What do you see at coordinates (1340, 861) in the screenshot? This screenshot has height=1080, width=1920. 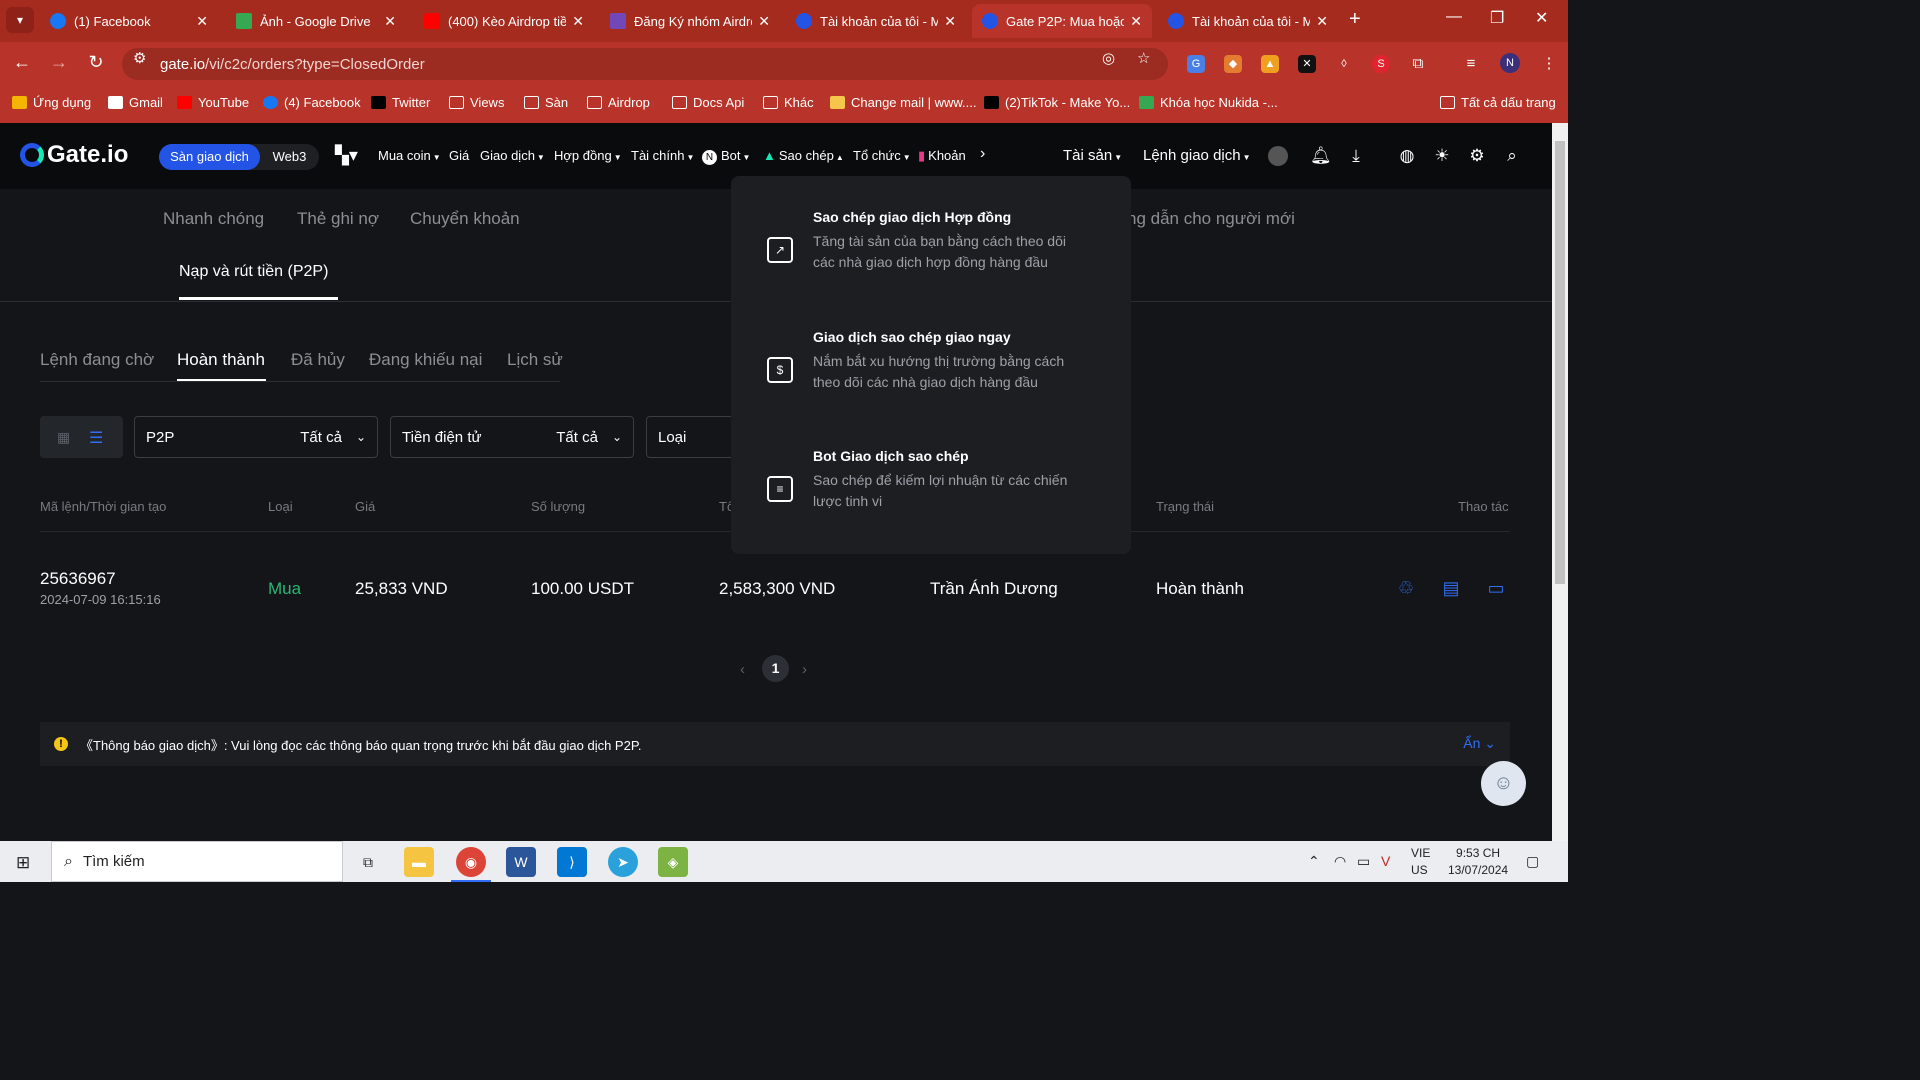 I see `network-icon: ◠` at bounding box center [1340, 861].